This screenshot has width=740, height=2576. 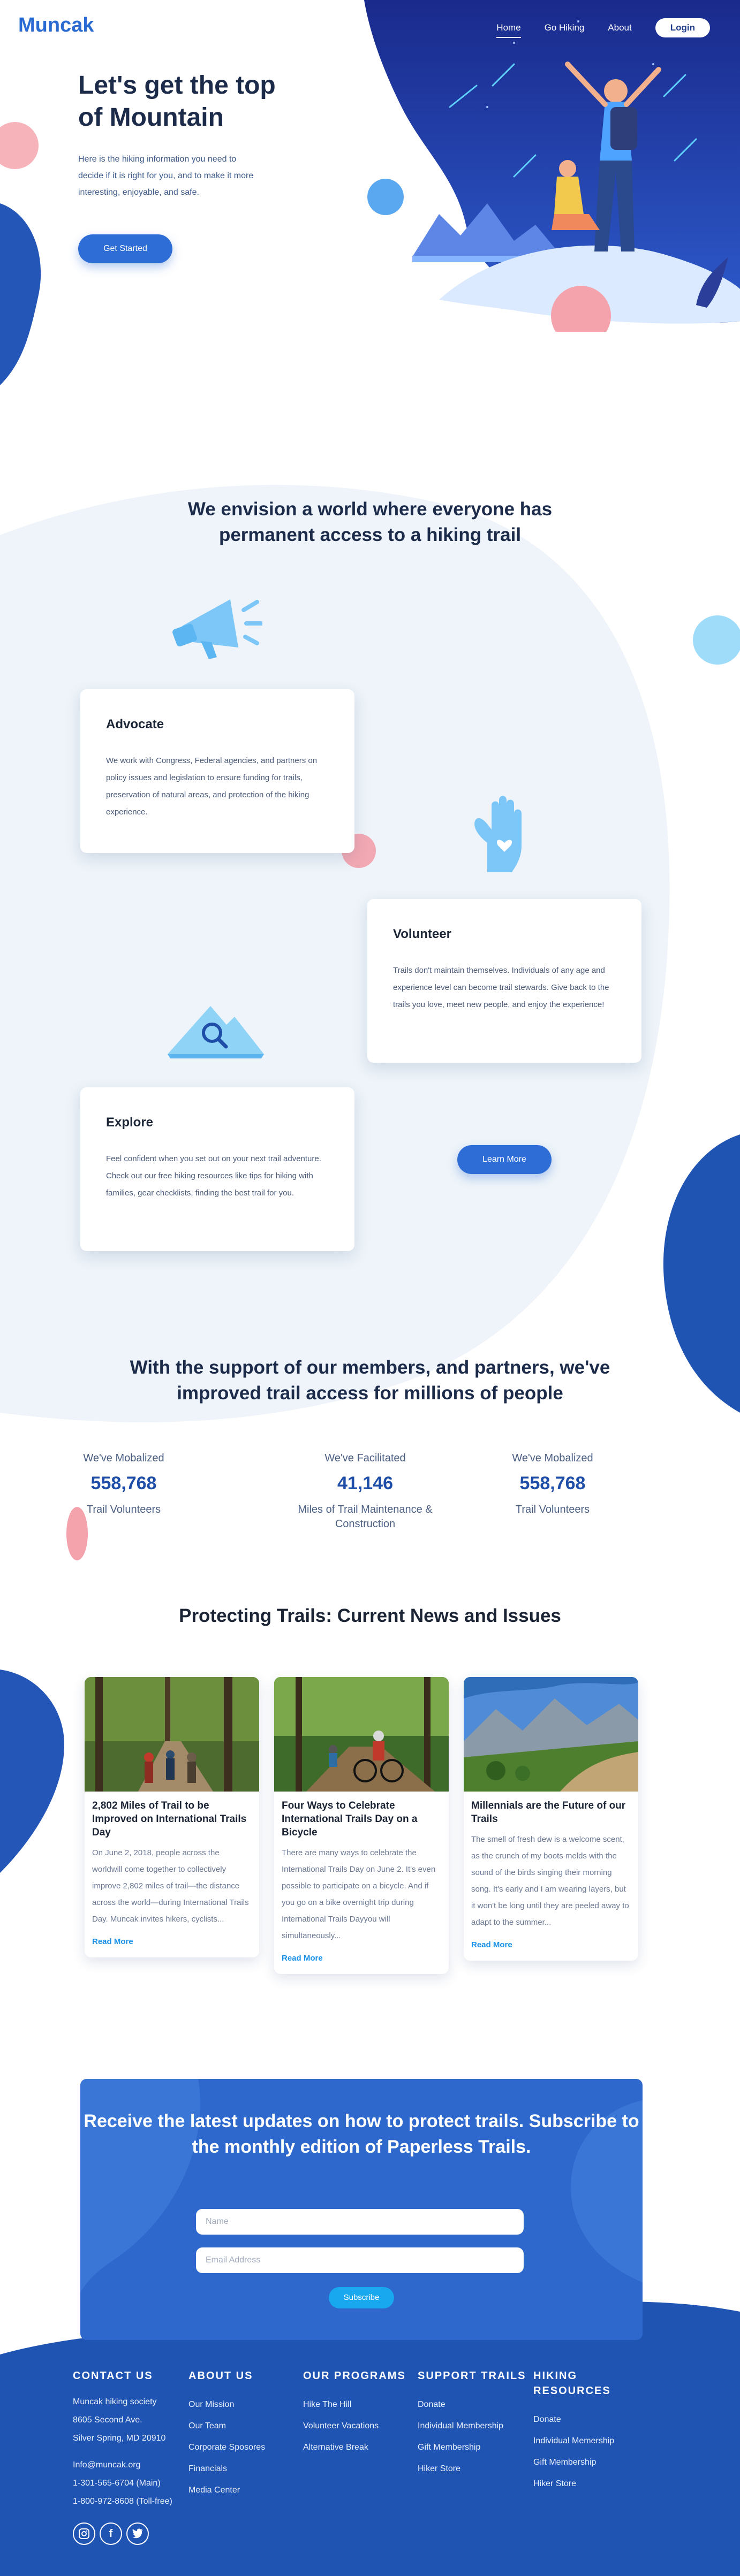 What do you see at coordinates (20, 294) in the screenshot?
I see `hero-left-blob` at bounding box center [20, 294].